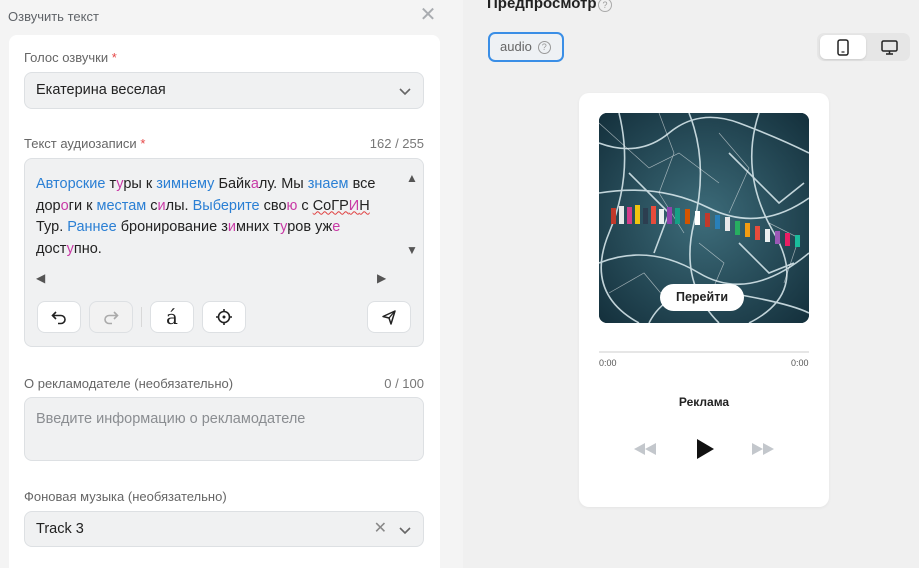 The height and width of the screenshot is (568, 919). I want to click on word: зимних, so click(245, 227).